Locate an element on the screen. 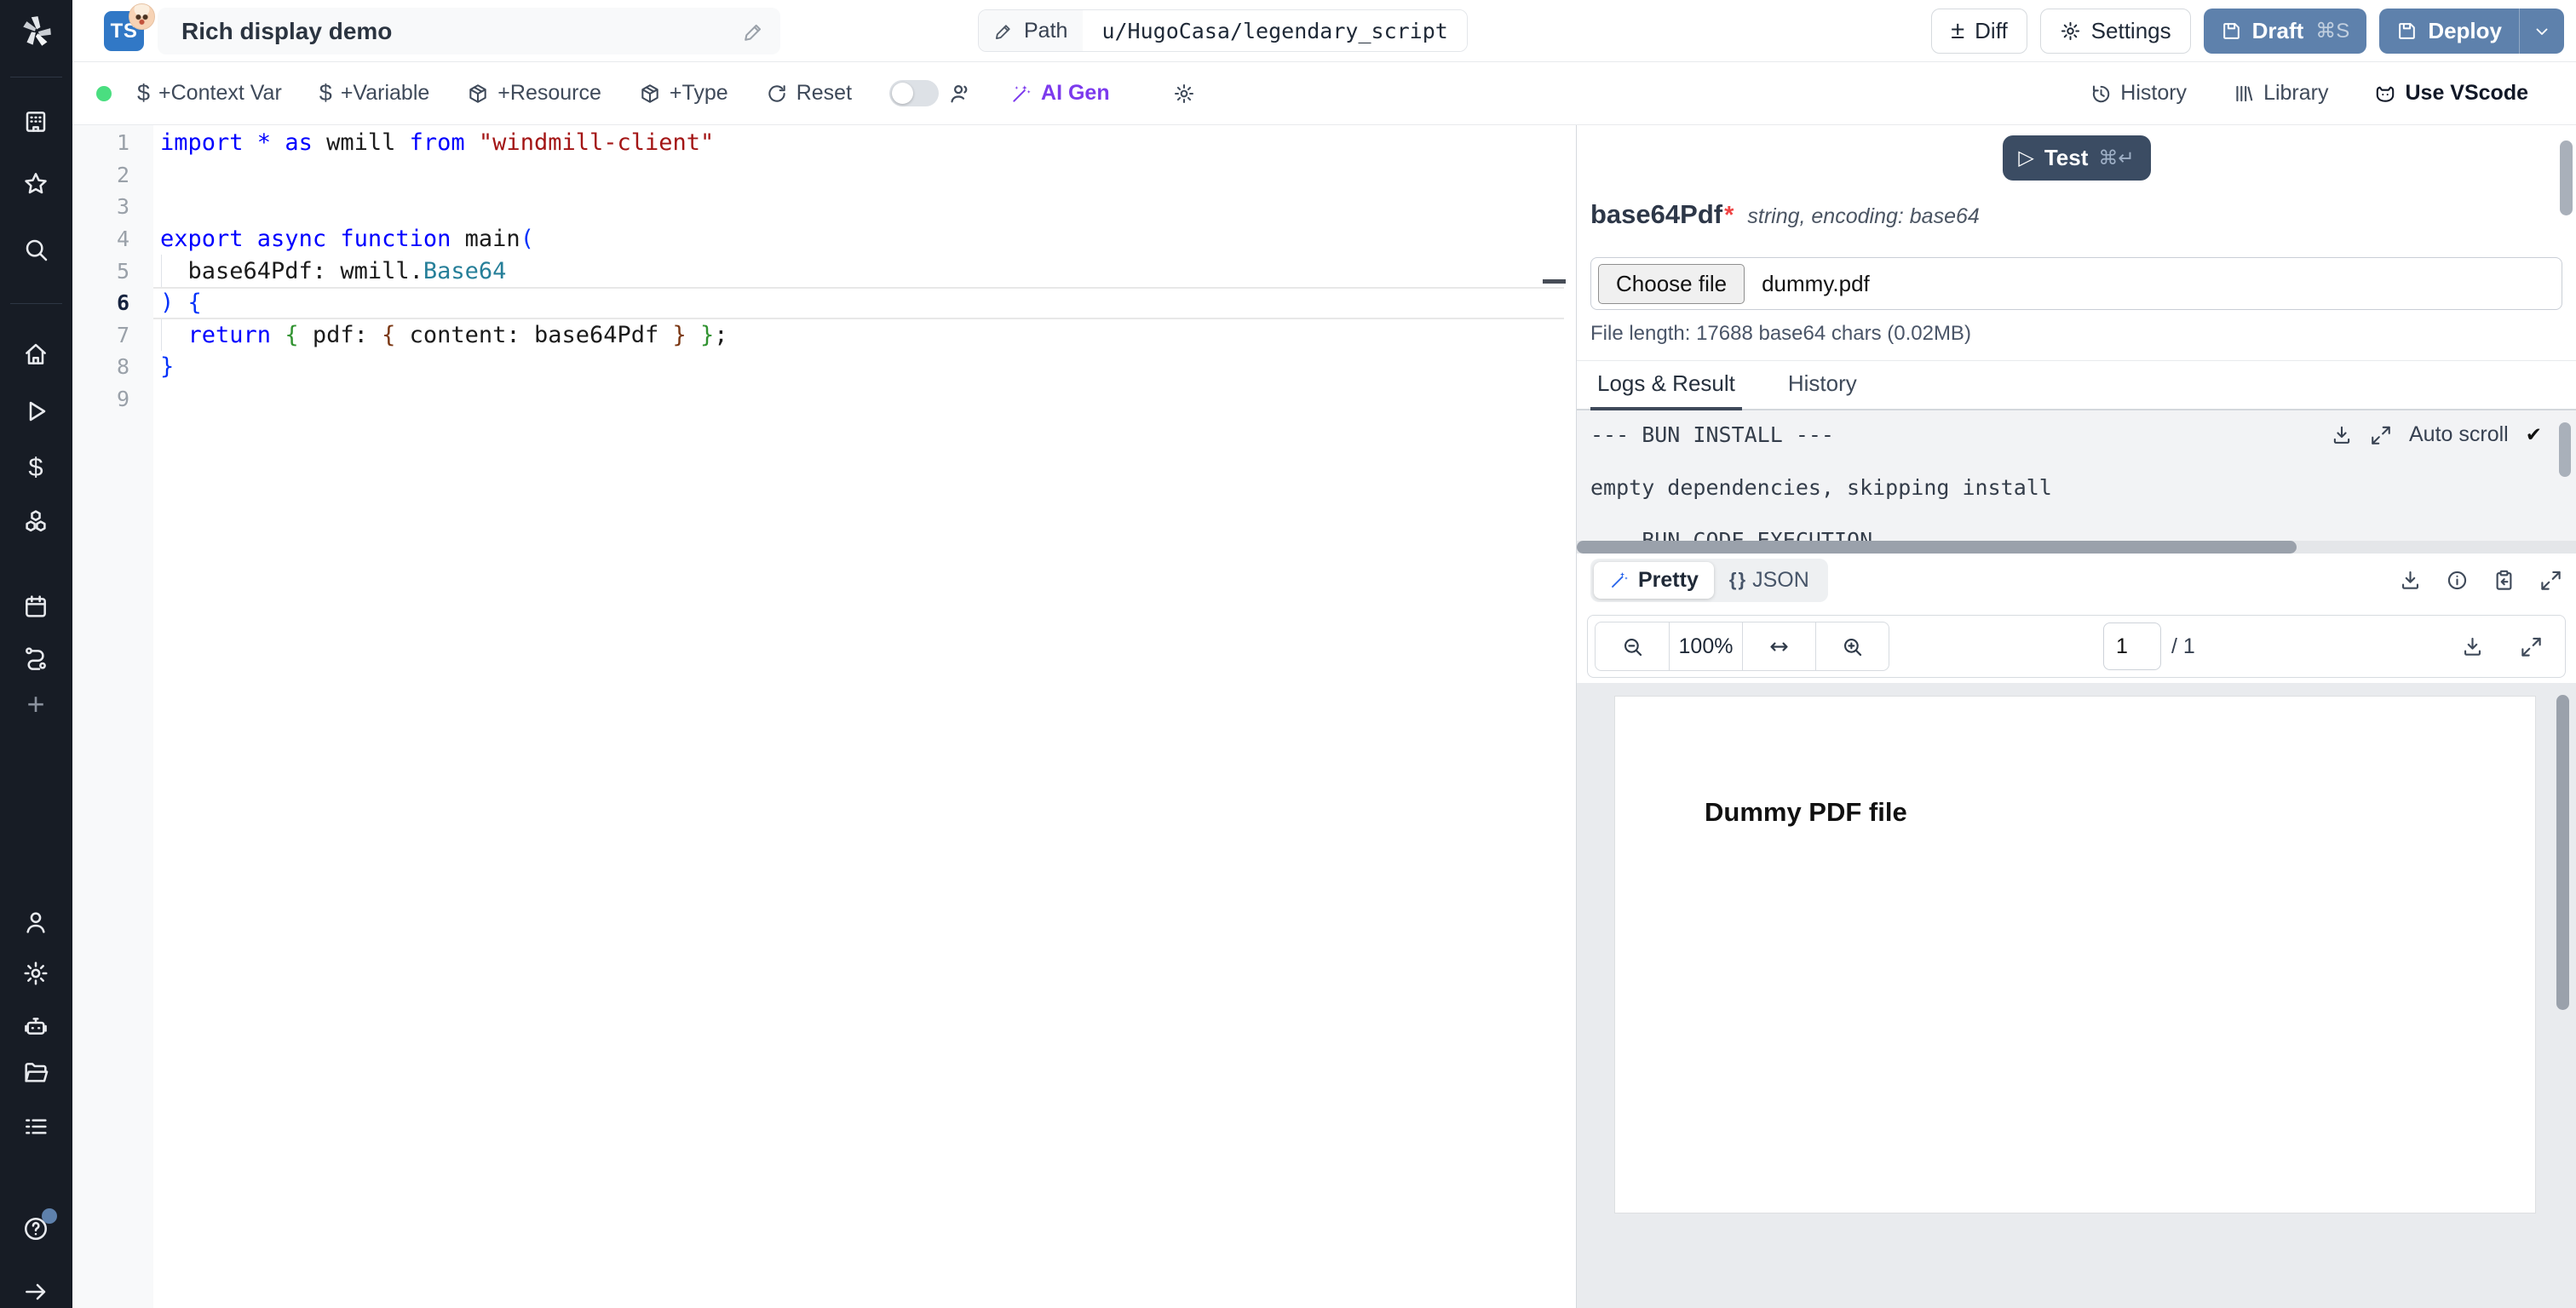  deploy-dropdown-button is located at coordinates (2542, 32).